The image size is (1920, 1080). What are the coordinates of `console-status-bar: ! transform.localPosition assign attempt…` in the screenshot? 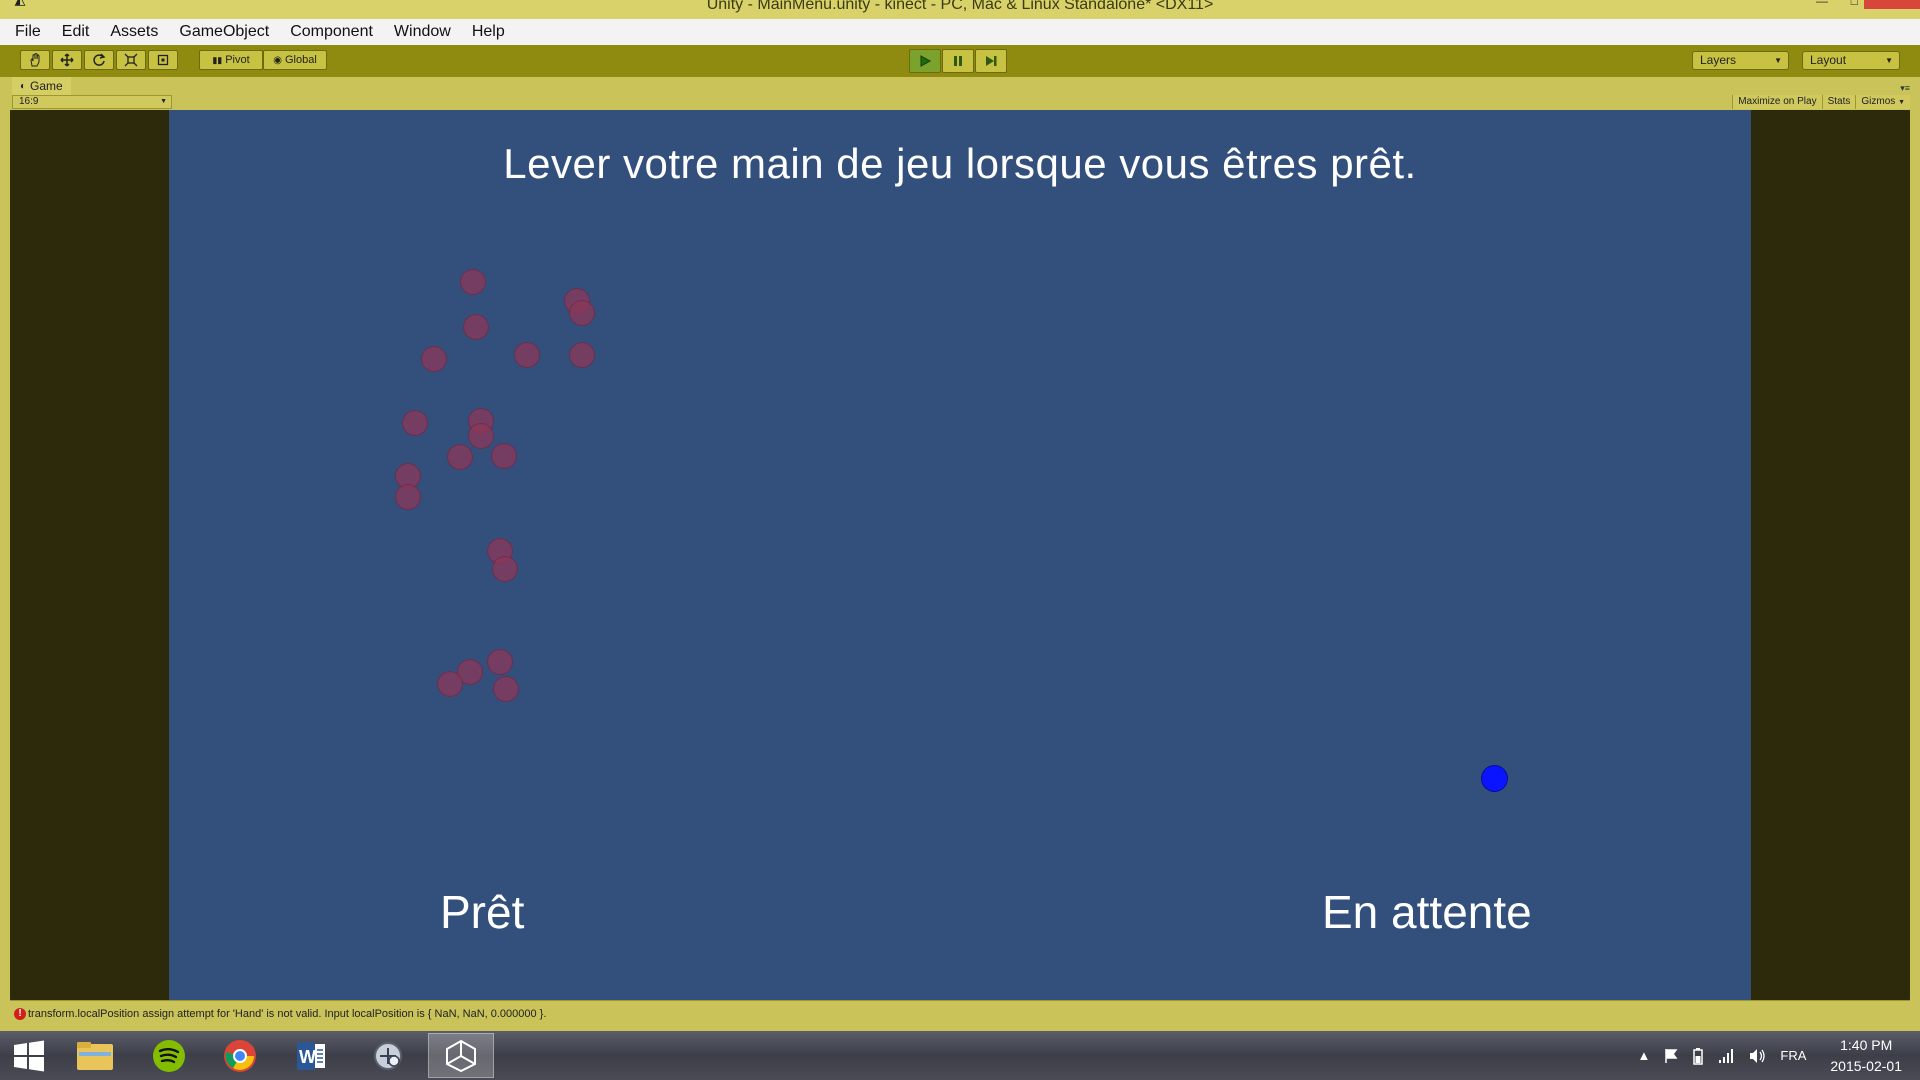 It's located at (960, 1013).